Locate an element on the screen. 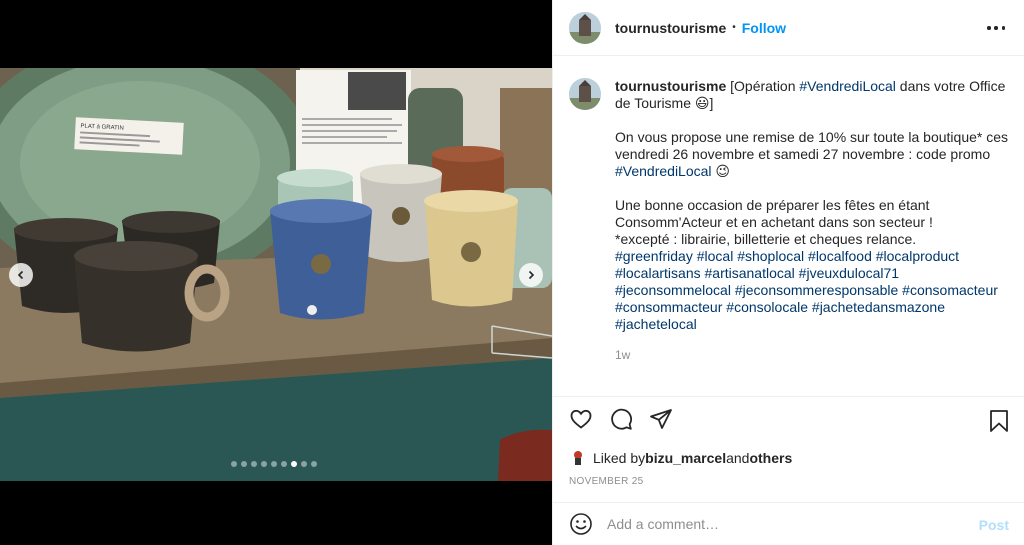 The image size is (1024, 545). hashtag-link: #localartisans is located at coordinates (658, 273).